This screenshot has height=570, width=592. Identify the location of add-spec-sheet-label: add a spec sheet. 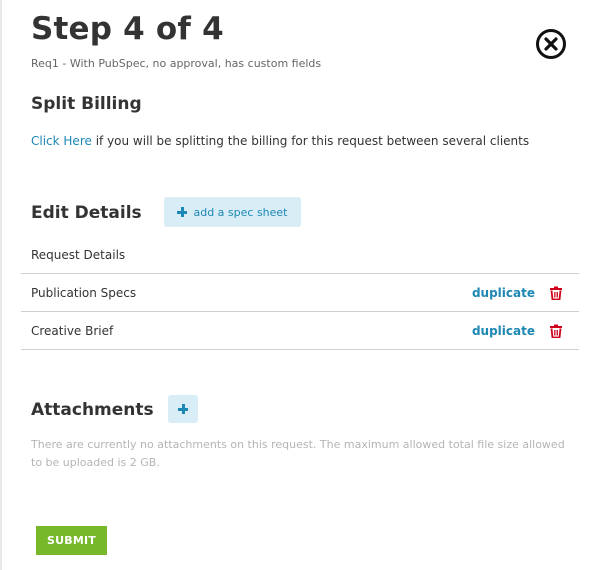
(240, 212).